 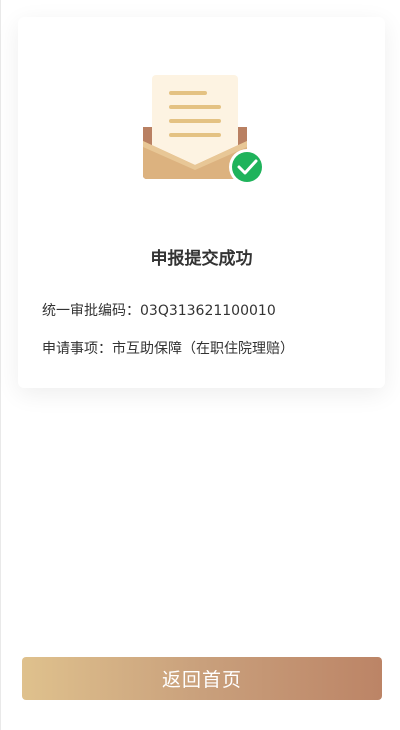 What do you see at coordinates (204, 130) in the screenshot?
I see `envelope-letter-icon` at bounding box center [204, 130].